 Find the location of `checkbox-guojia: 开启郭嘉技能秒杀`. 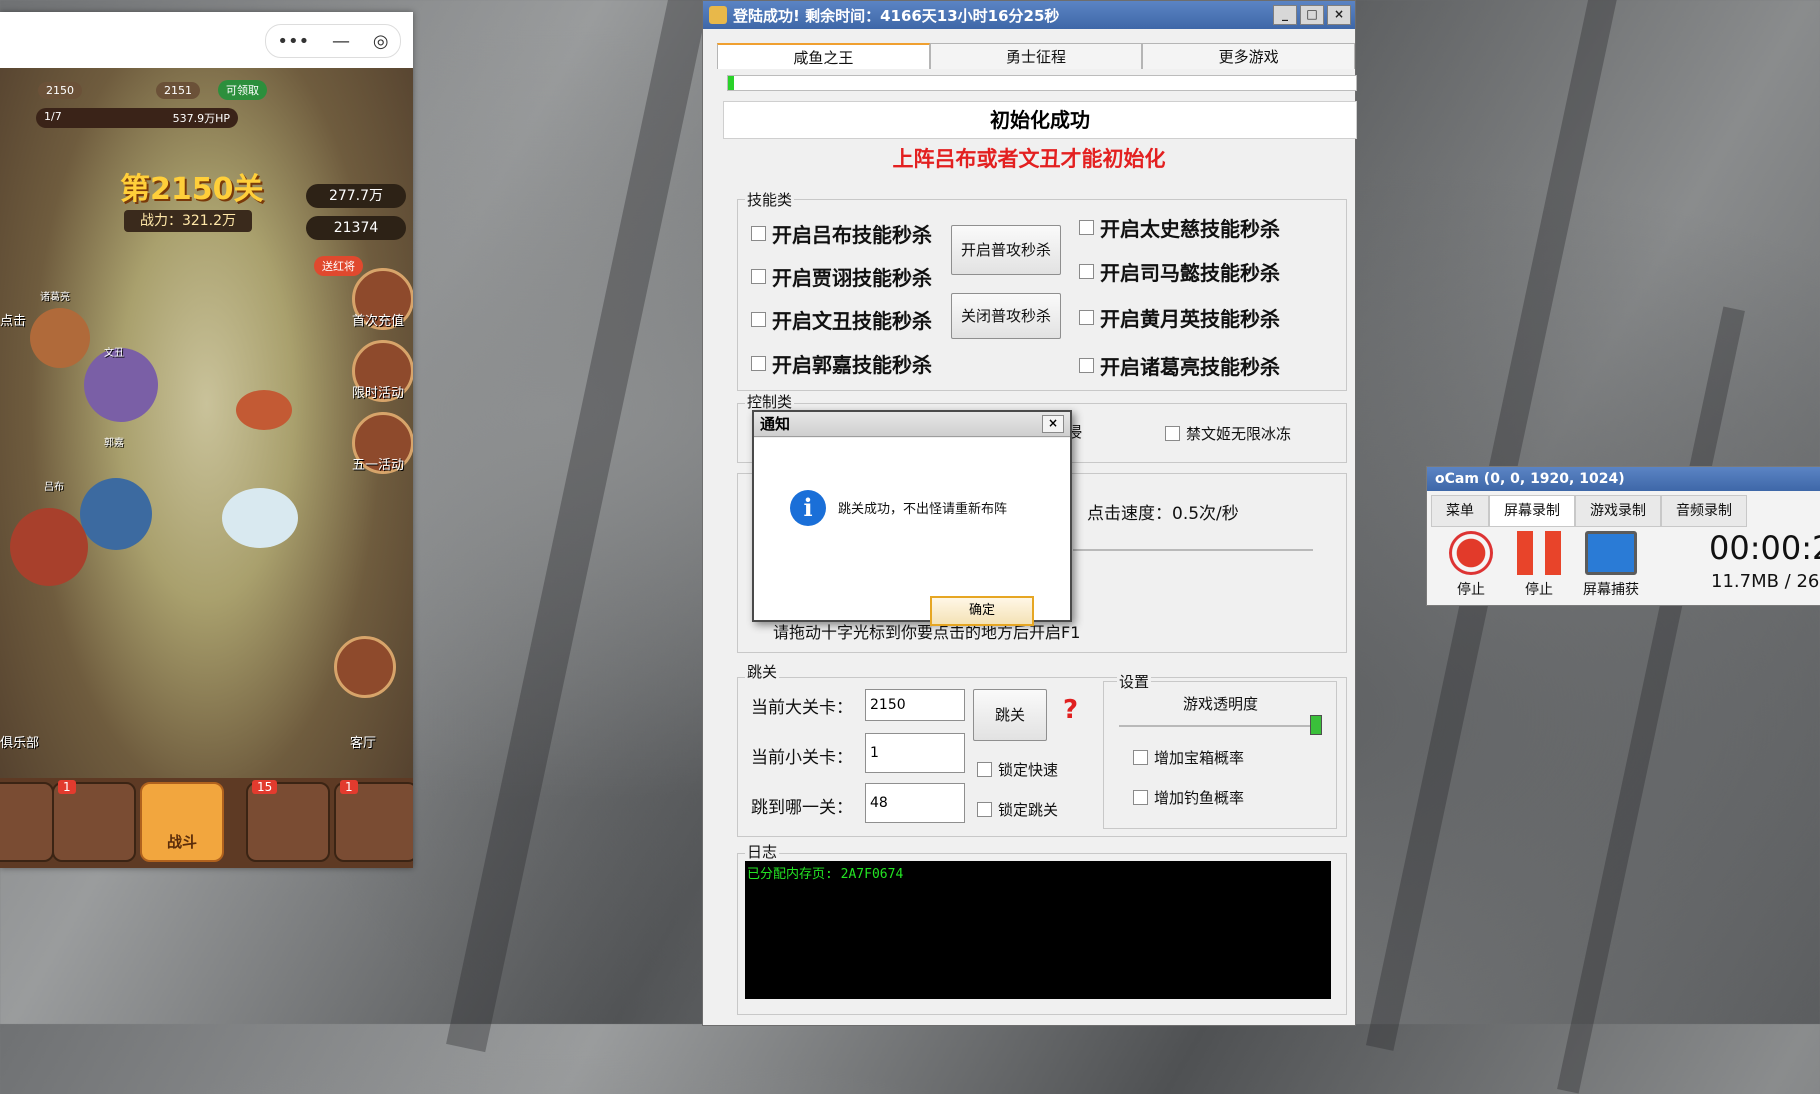

checkbox-guojia: 开启郭嘉技能秒杀 is located at coordinates (841, 363).